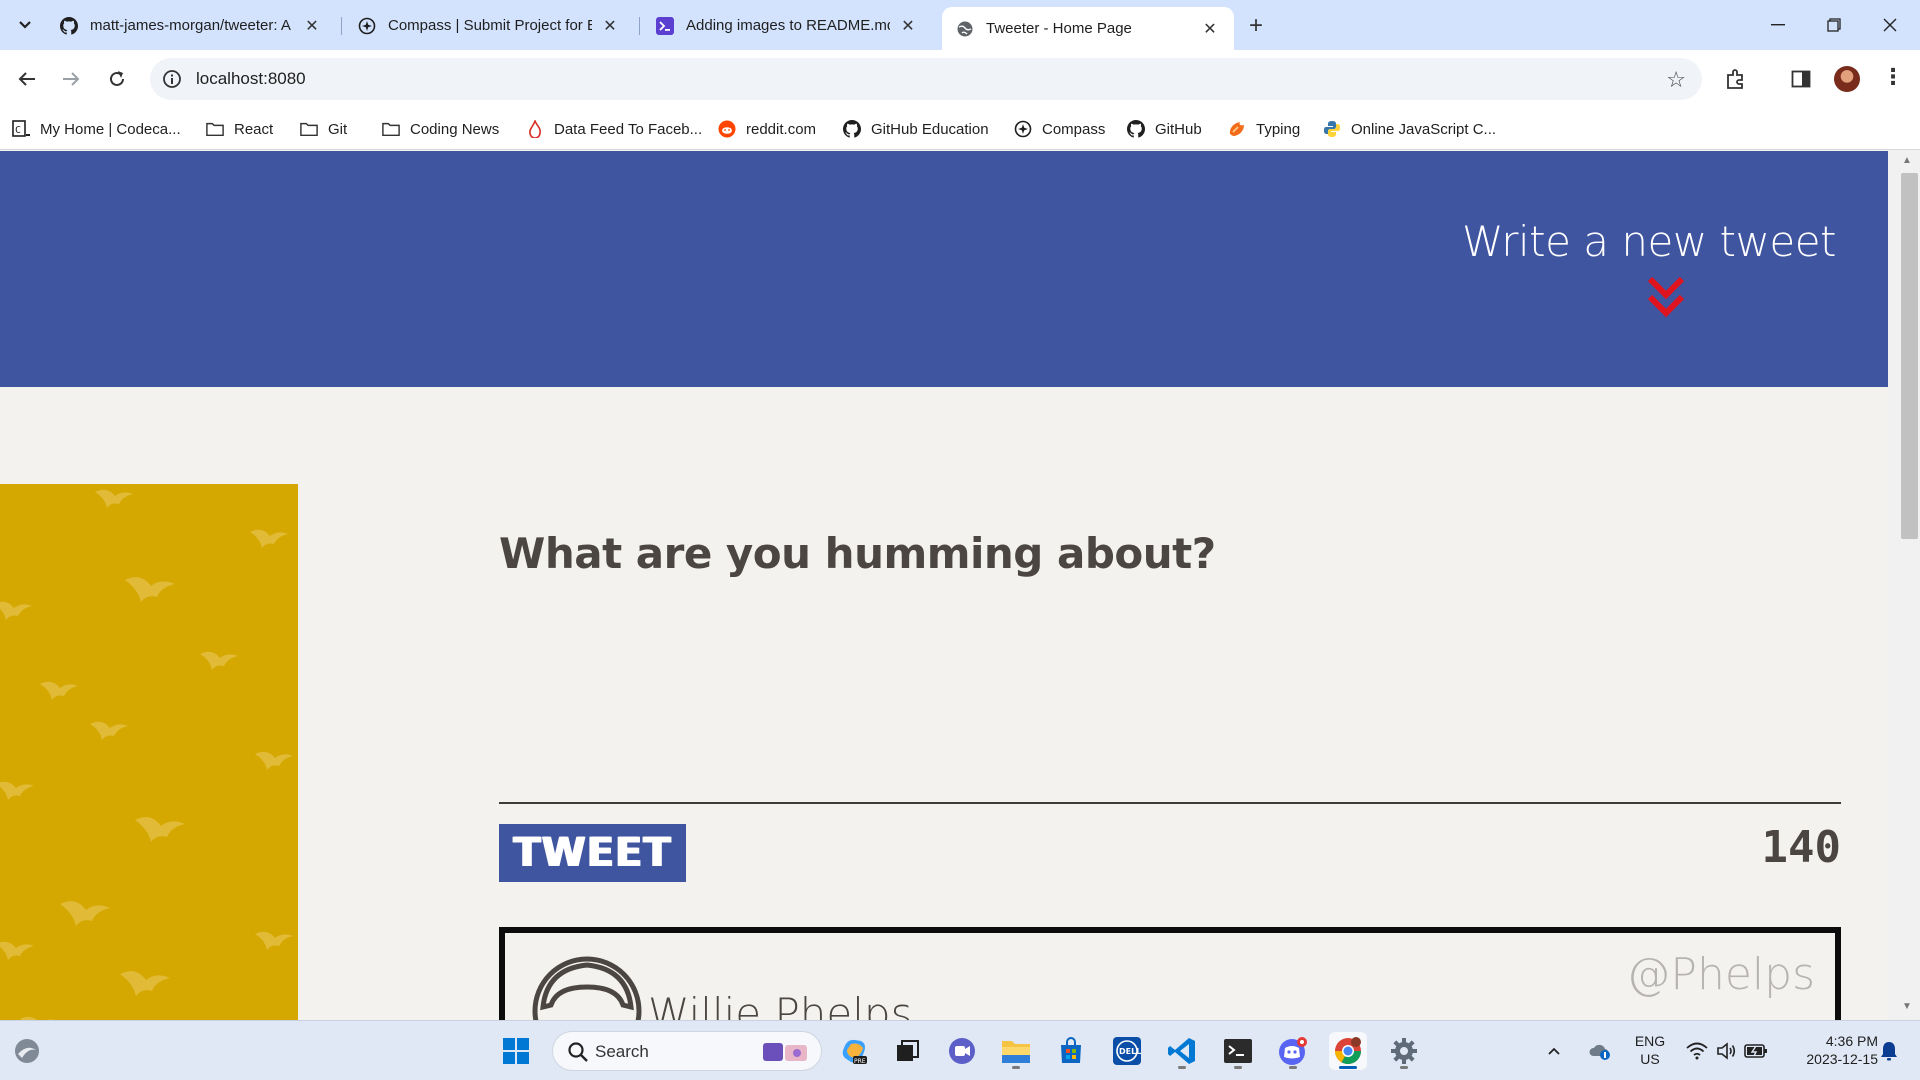 The image size is (1920, 1080). What do you see at coordinates (1404, 1051) in the screenshot?
I see `settings-gear-icon` at bounding box center [1404, 1051].